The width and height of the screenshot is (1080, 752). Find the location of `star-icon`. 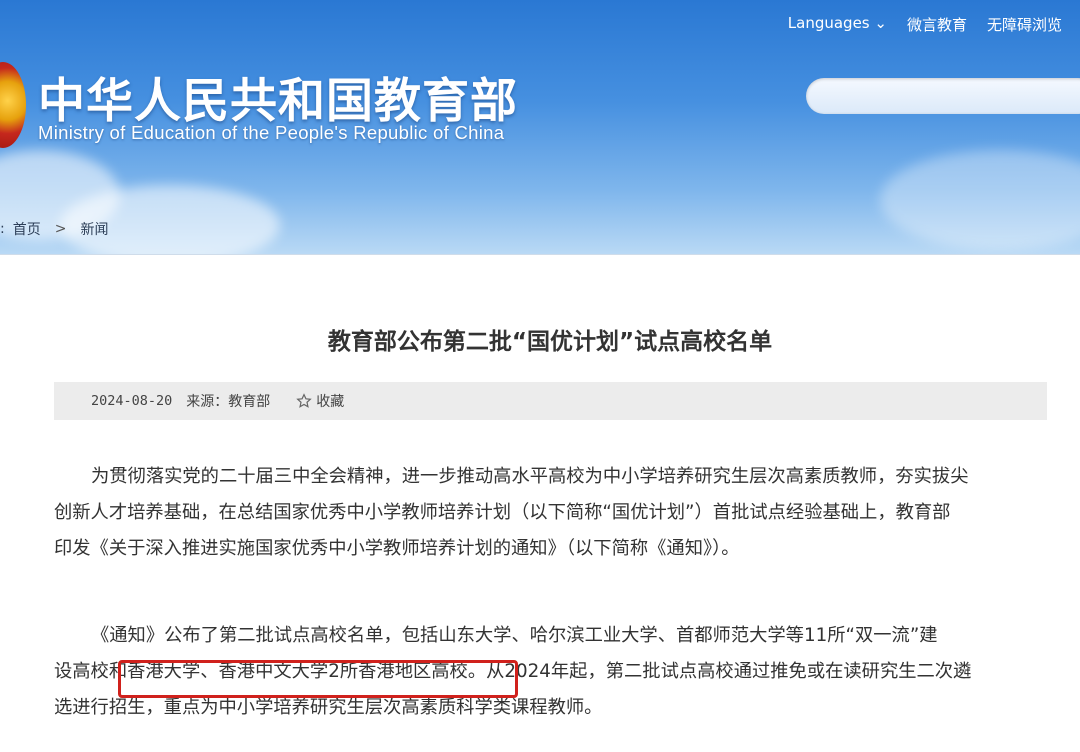

star-icon is located at coordinates (304, 400).